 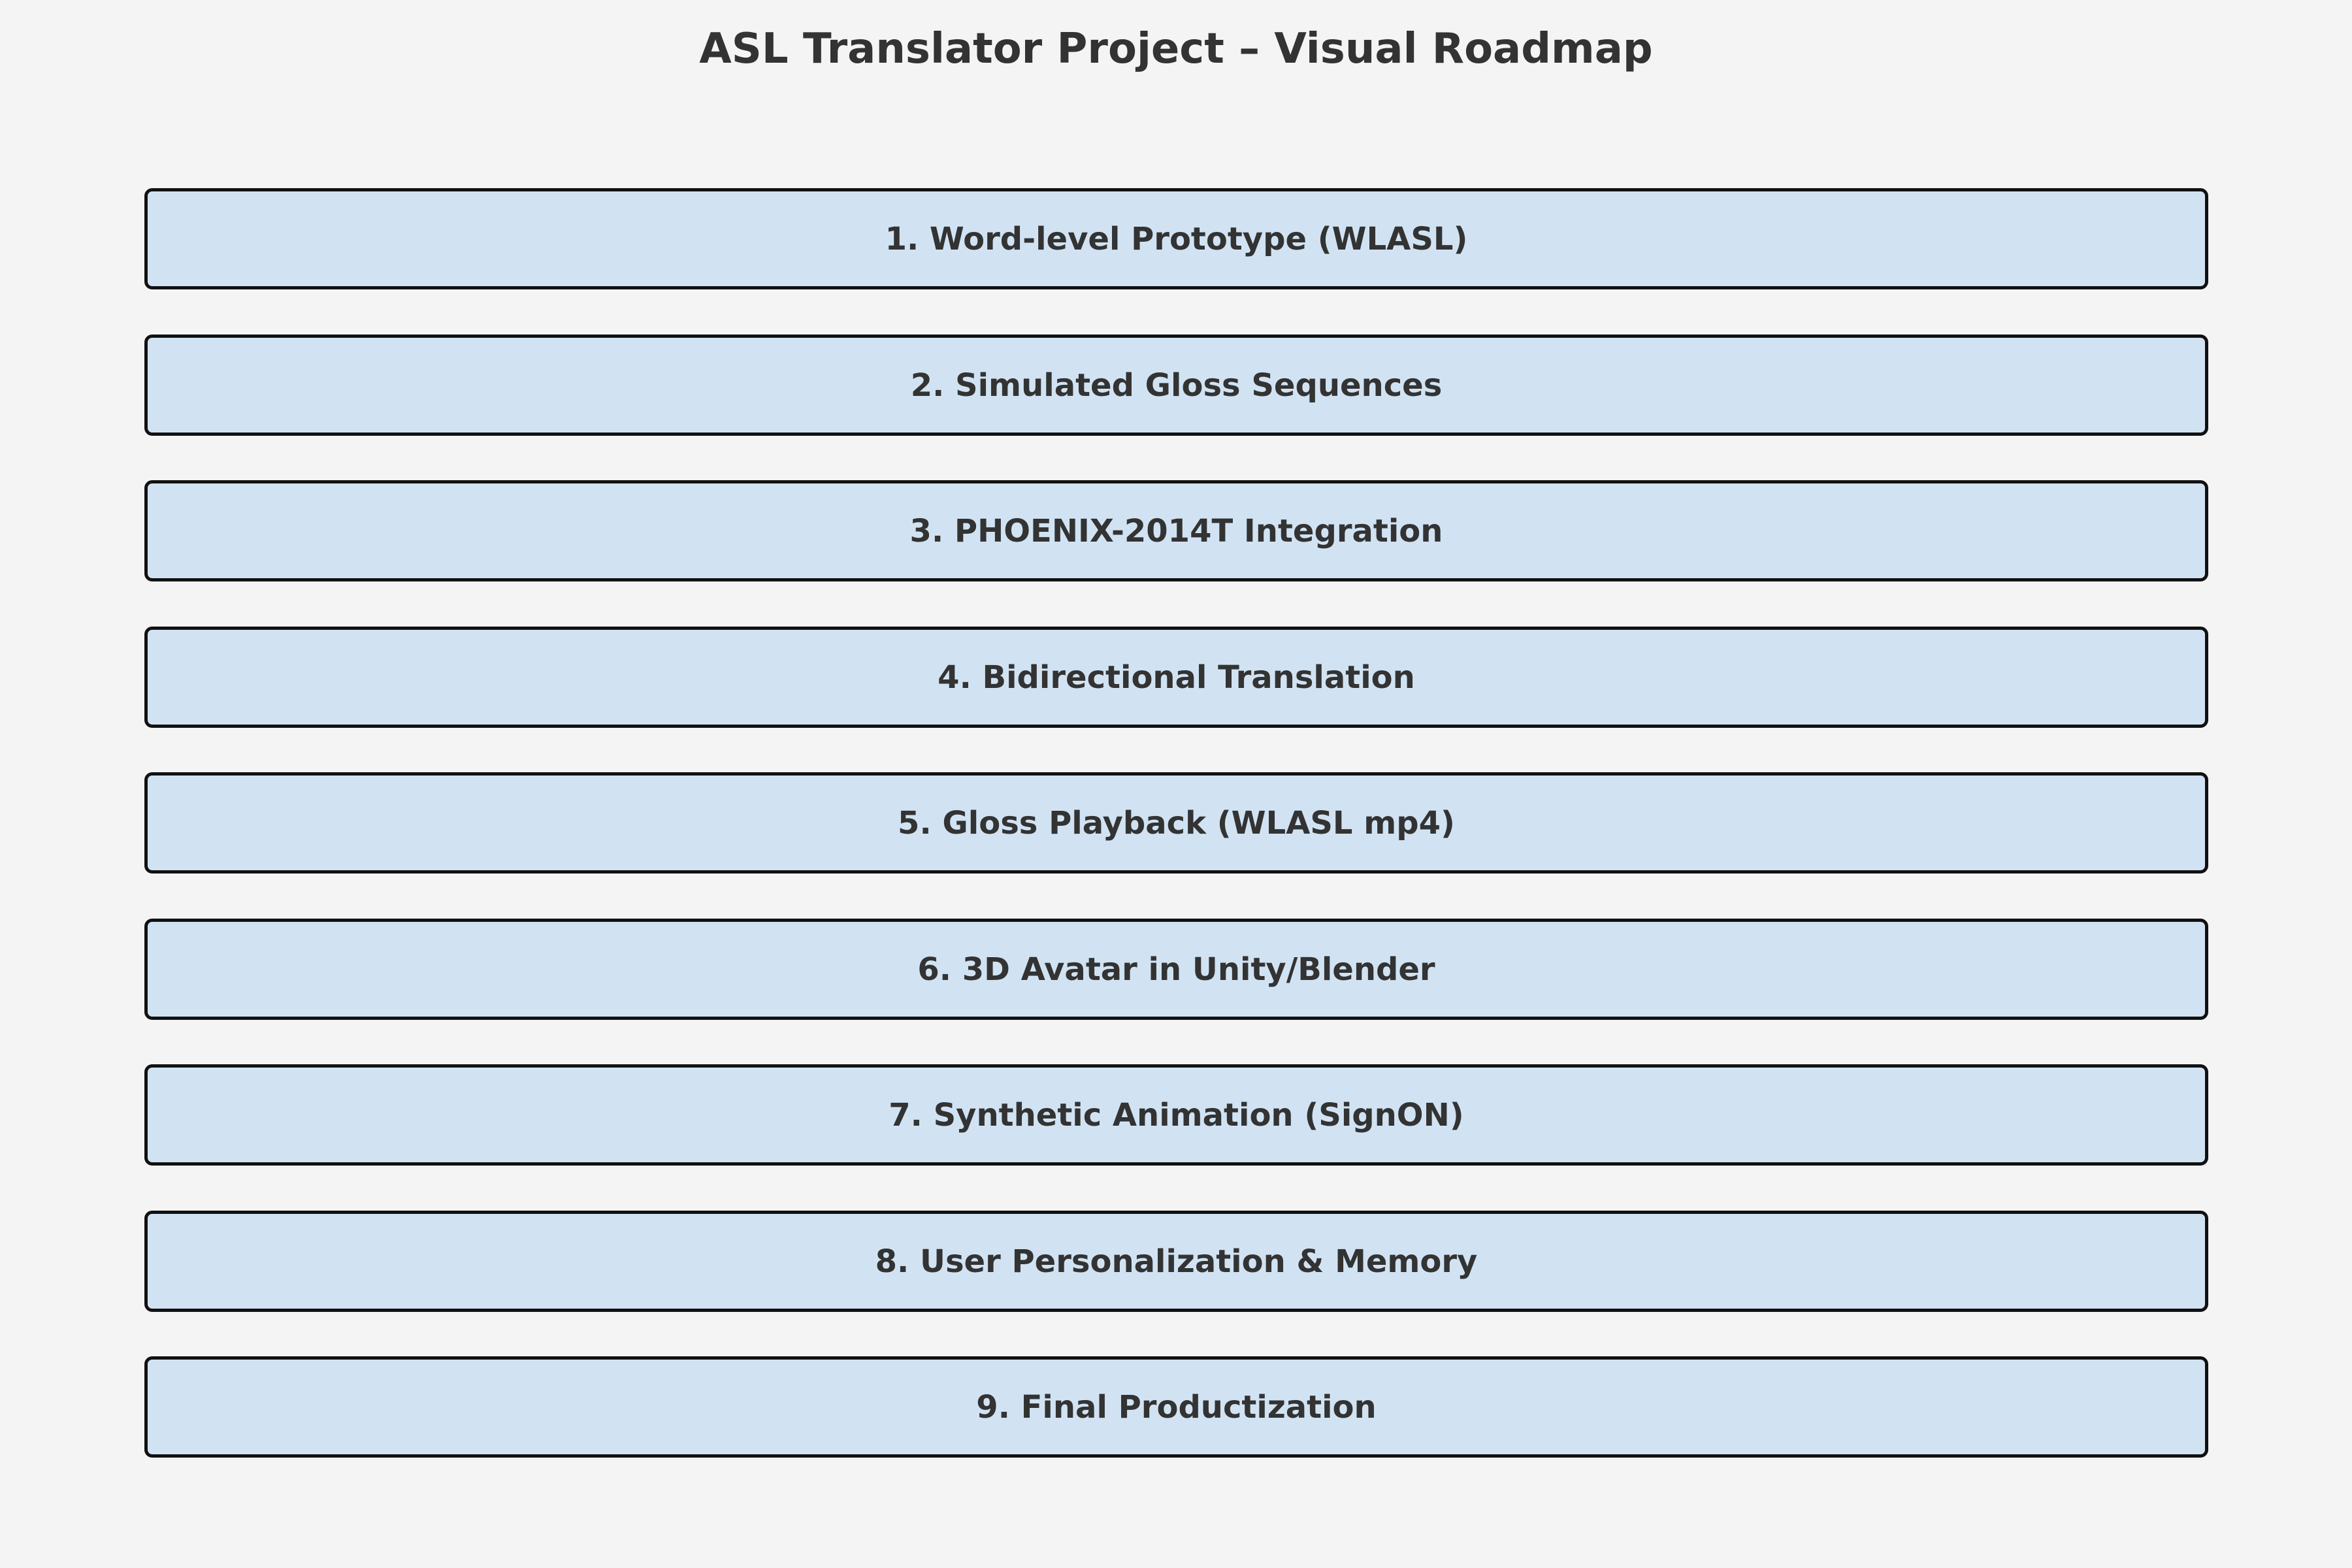 I want to click on roadmap-step-3: 3. PHOENIX-2014T Integration, so click(x=1176, y=530).